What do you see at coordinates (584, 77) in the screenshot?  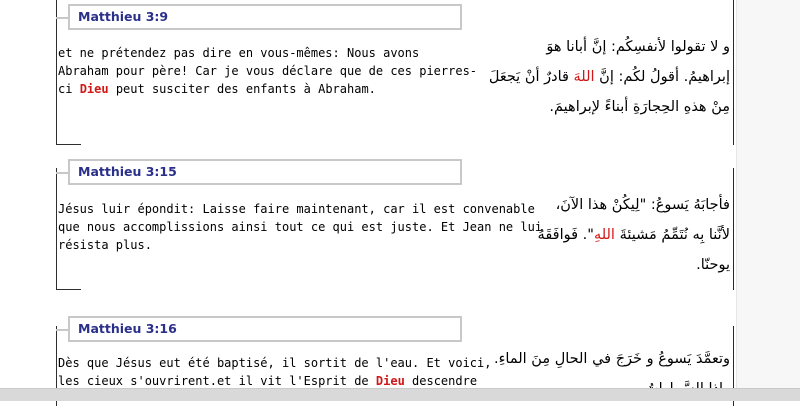 I see `highlight-allah: اللهَ` at bounding box center [584, 77].